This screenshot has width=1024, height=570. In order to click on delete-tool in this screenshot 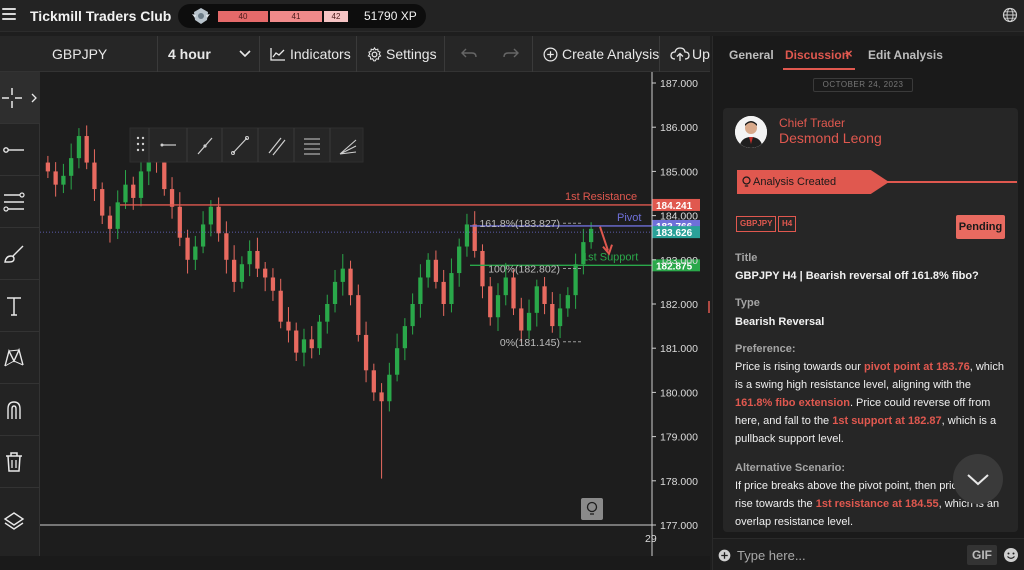, I will do `click(20, 462)`.